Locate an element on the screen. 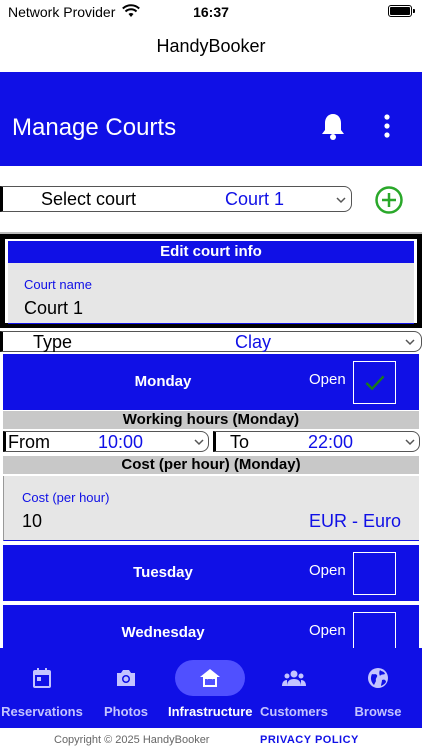 This screenshot has width=422, height=750. to-label: To is located at coordinates (240, 442).